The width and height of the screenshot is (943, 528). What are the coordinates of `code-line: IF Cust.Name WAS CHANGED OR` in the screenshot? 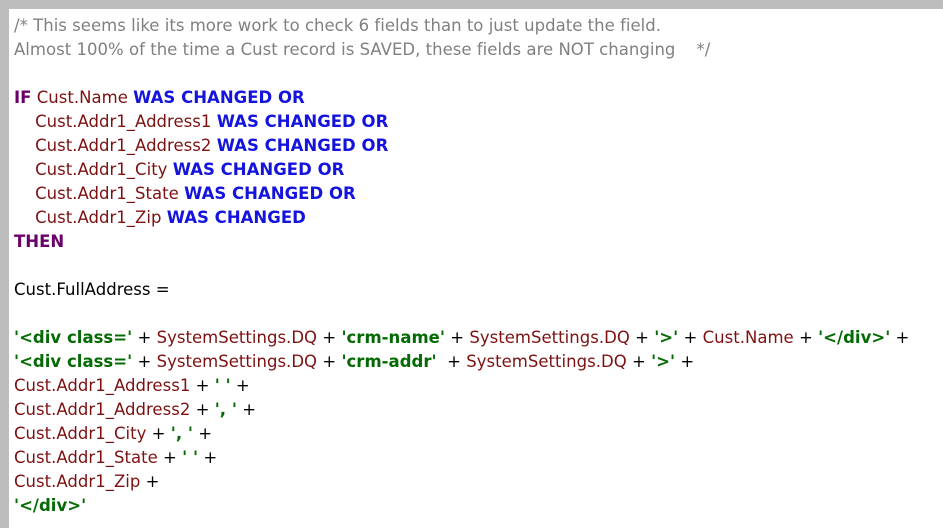 It's located at (478, 98).